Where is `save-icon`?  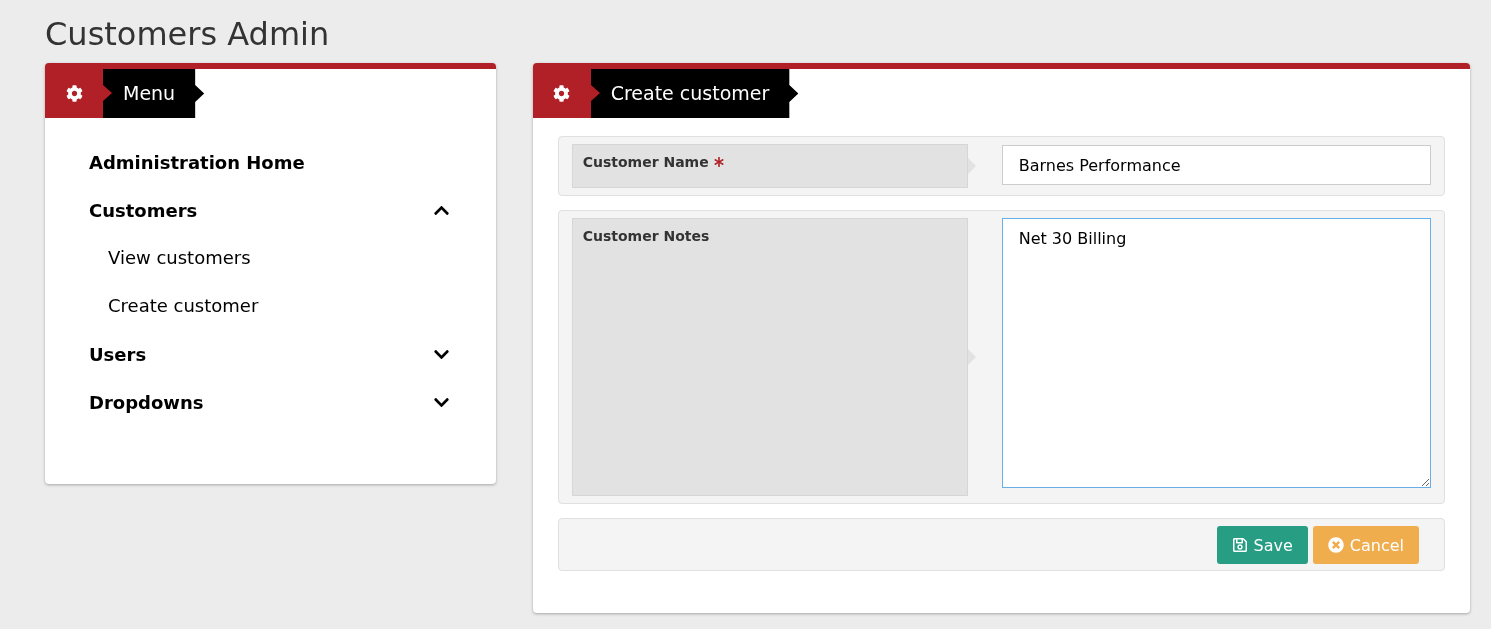
save-icon is located at coordinates (1239, 545).